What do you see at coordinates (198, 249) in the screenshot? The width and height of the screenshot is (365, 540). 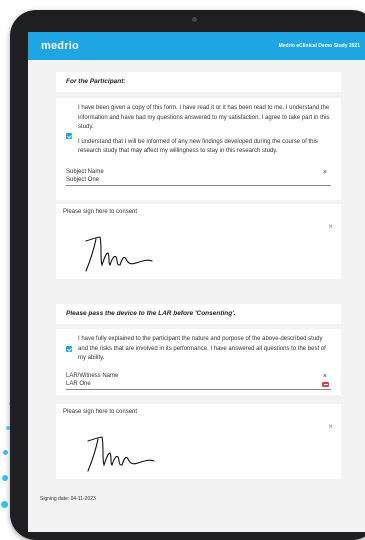 I see `participant-signature-pad` at bounding box center [198, 249].